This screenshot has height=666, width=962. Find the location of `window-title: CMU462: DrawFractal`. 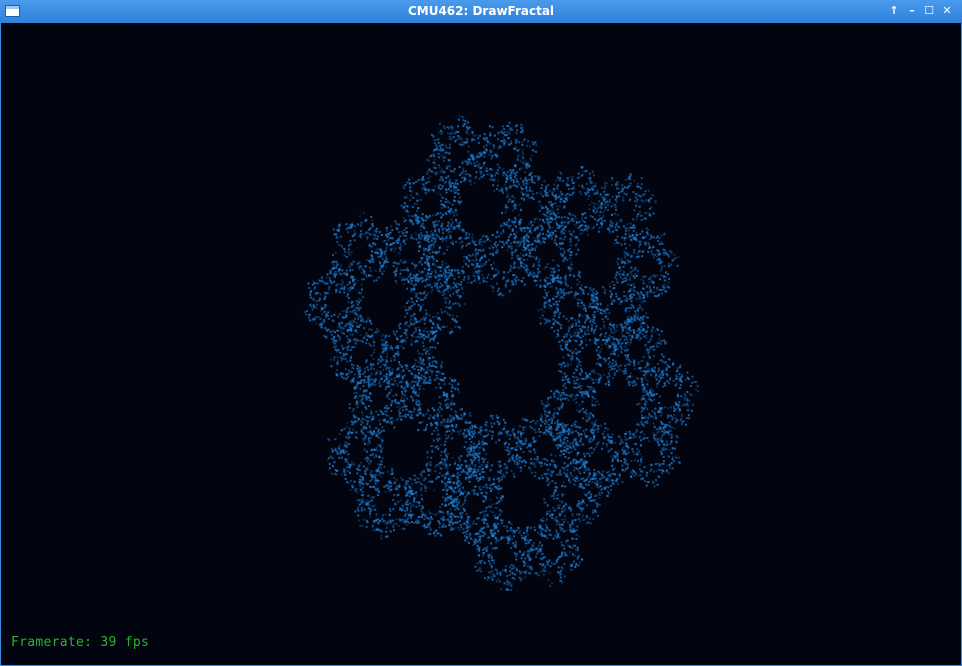

window-title: CMU462: DrawFractal is located at coordinates (481, 11).